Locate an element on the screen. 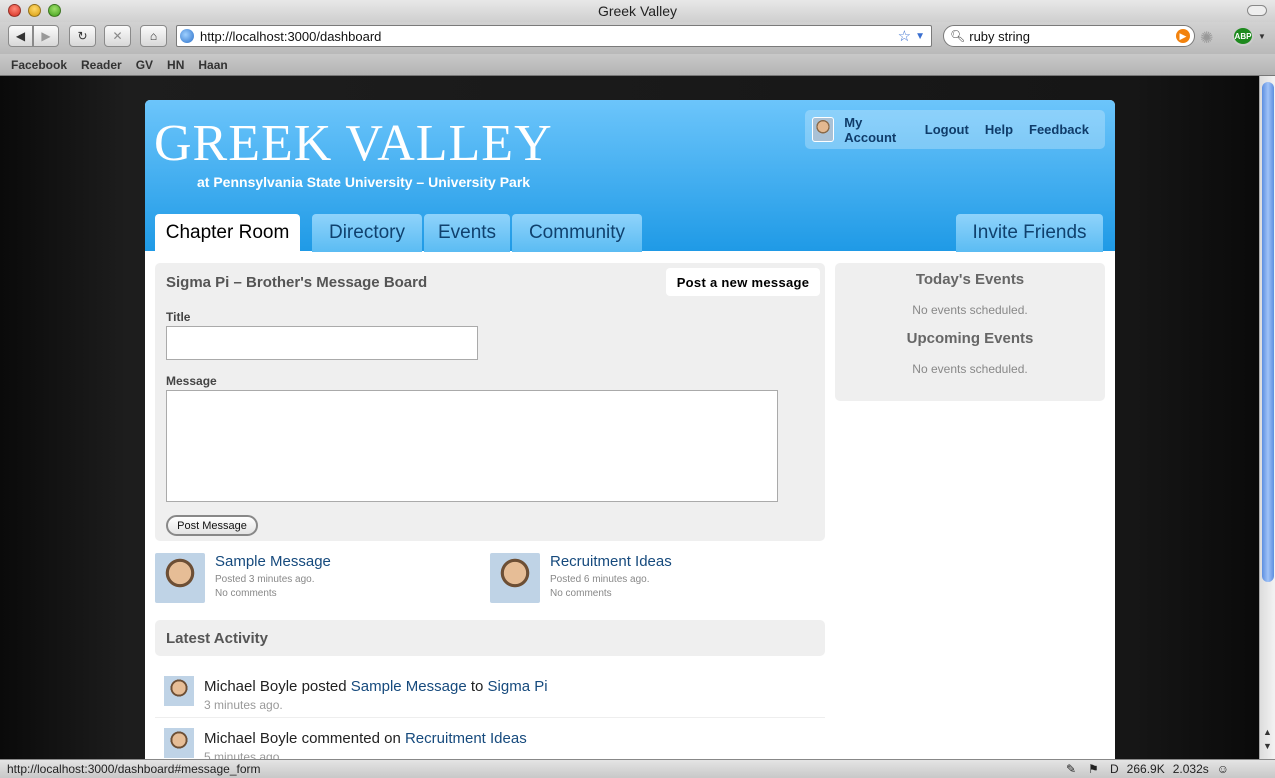 This screenshot has height=778, width=1275. scrollbar-thumb is located at coordinates (1268, 332).